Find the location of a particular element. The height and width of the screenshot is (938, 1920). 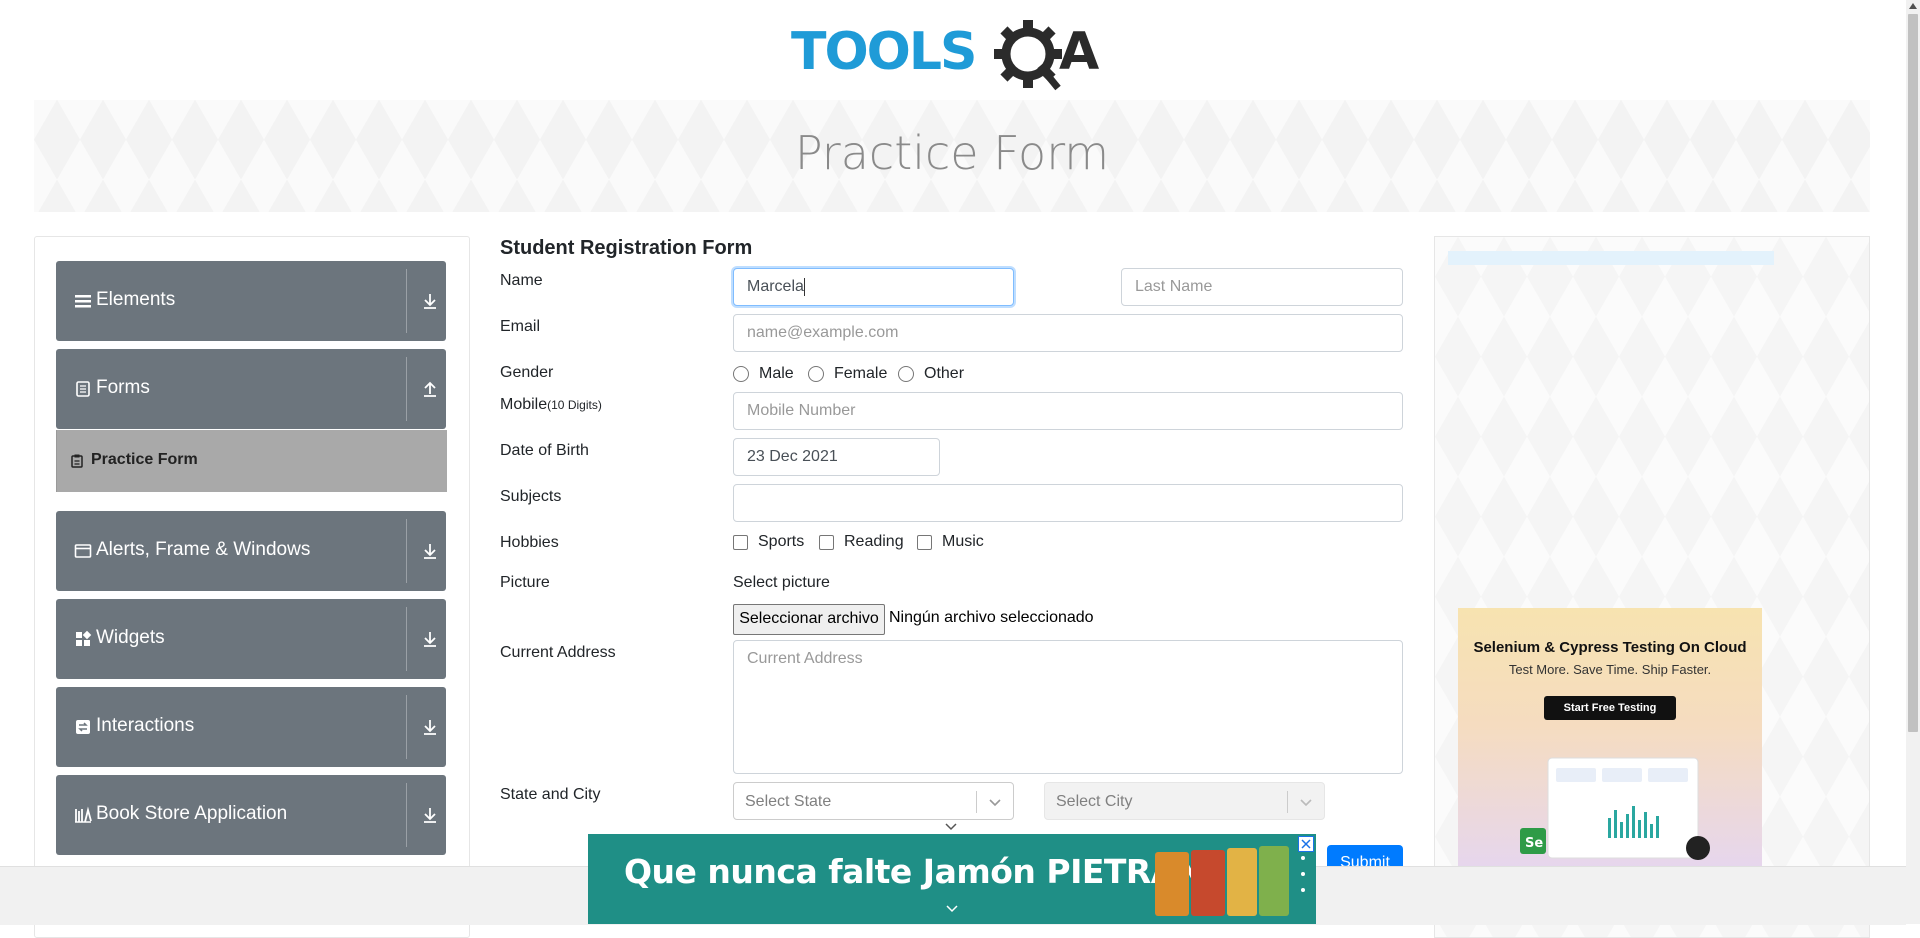

choose-file-button: Seleccionar archivo is located at coordinates (809, 619).